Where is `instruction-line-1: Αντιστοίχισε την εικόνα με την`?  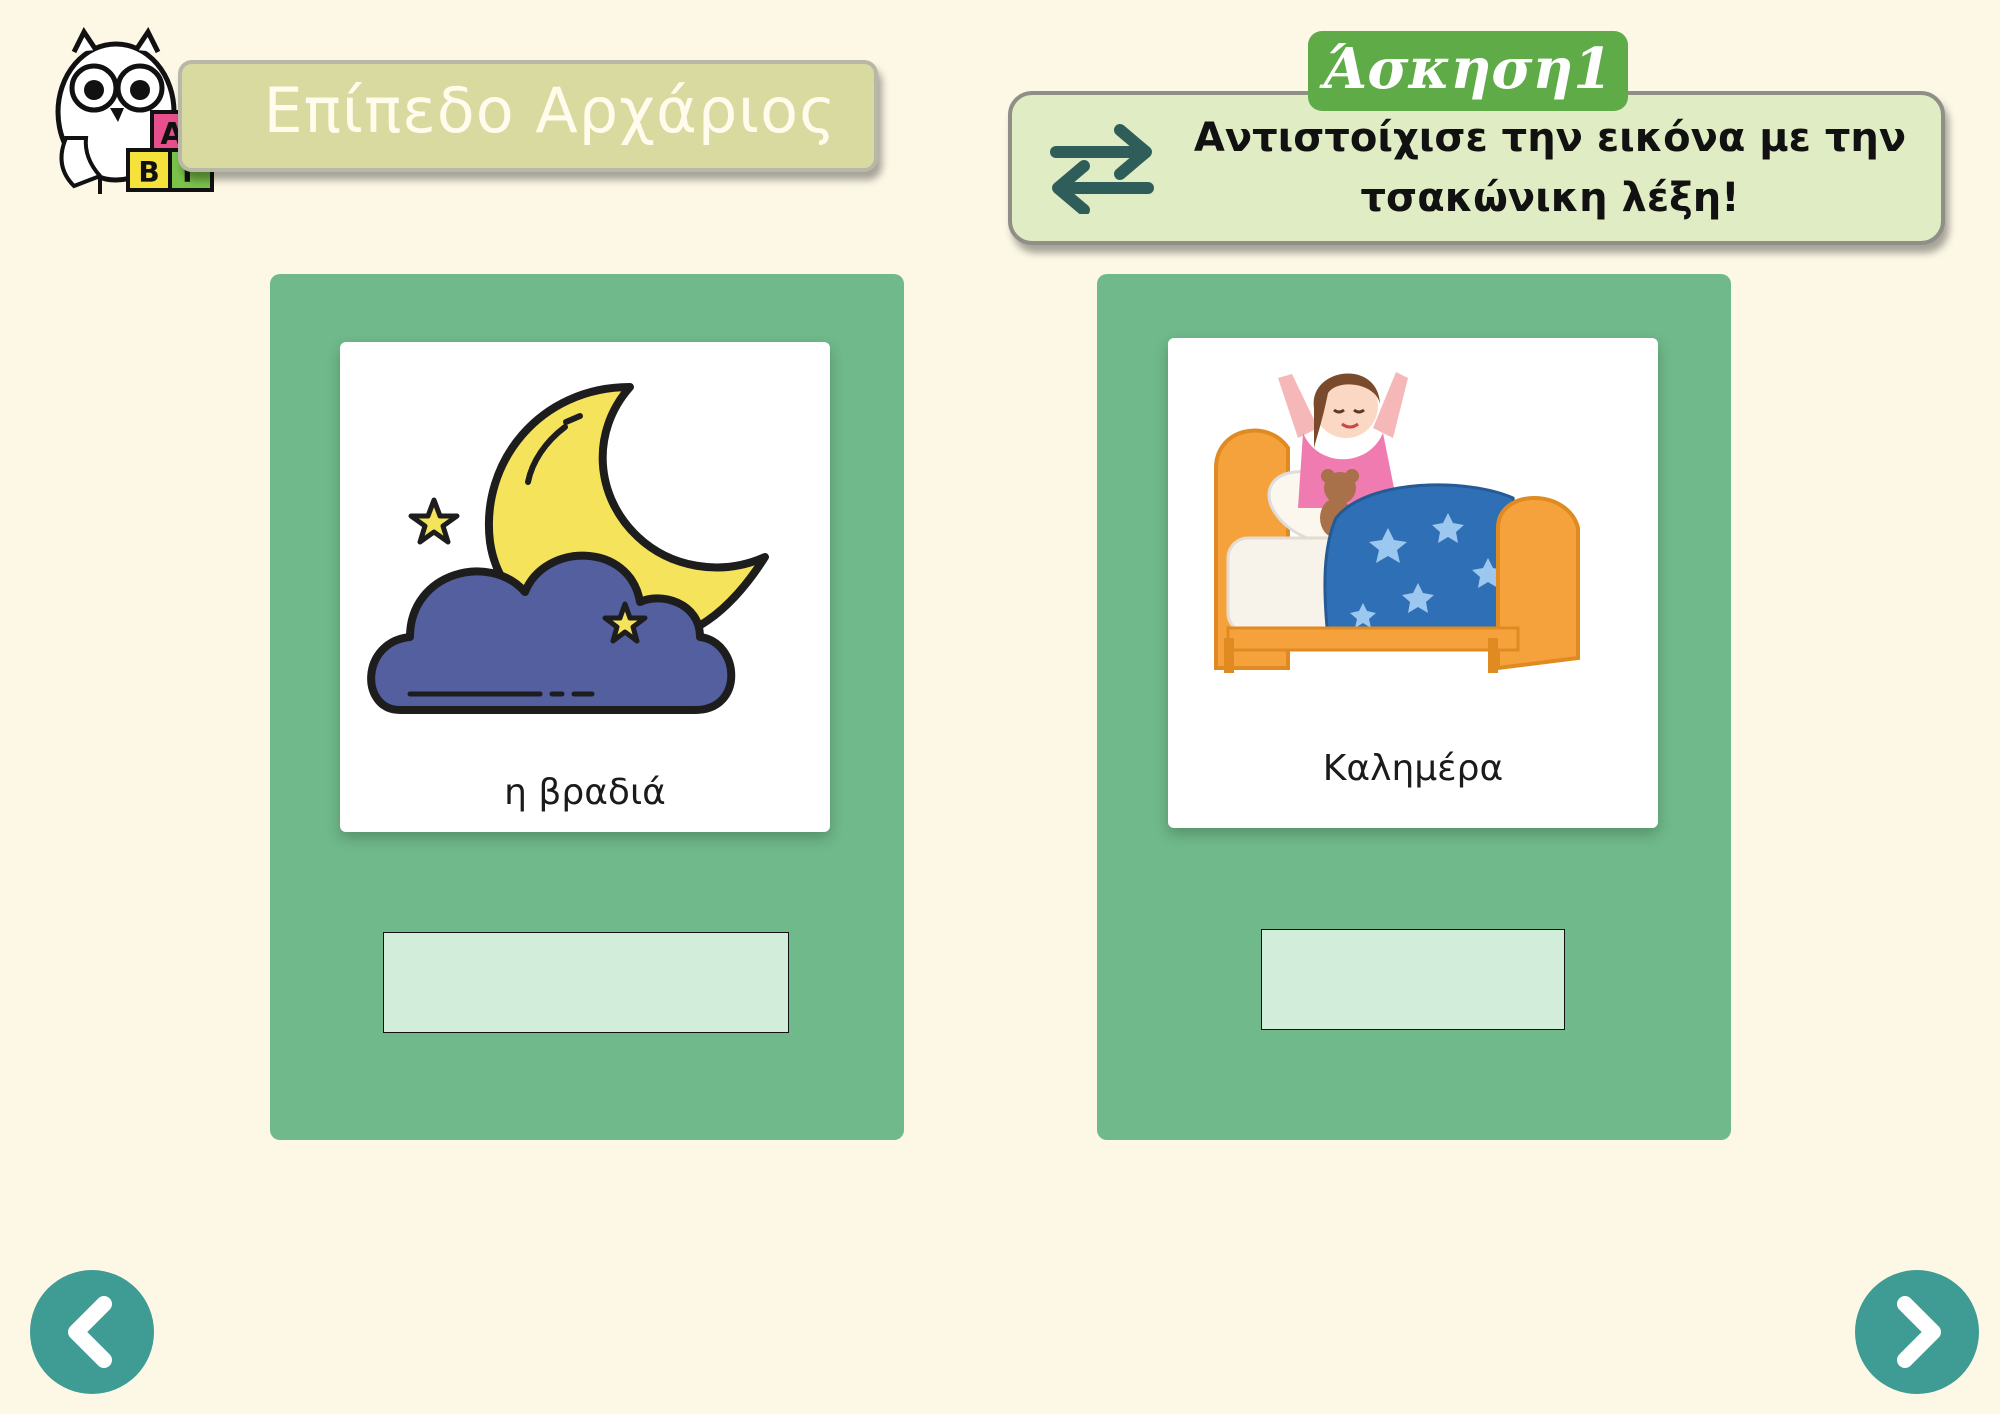
instruction-line-1: Αντιστοίχισε την εικόνα με την is located at coordinates (1550, 138).